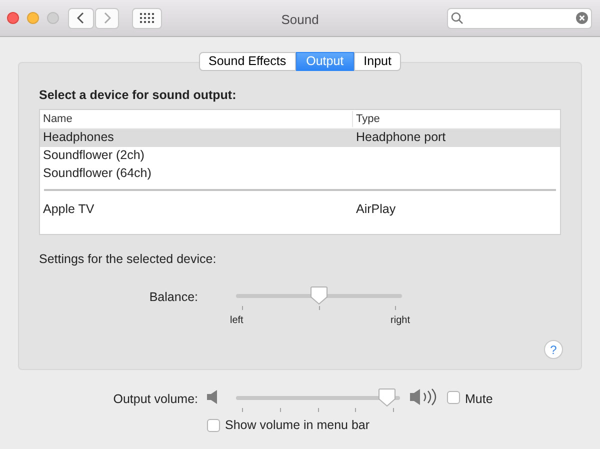 This screenshot has height=449, width=600. Describe the element at coordinates (128, 259) in the screenshot. I see `settings-label: Settings for the selected device:` at that location.